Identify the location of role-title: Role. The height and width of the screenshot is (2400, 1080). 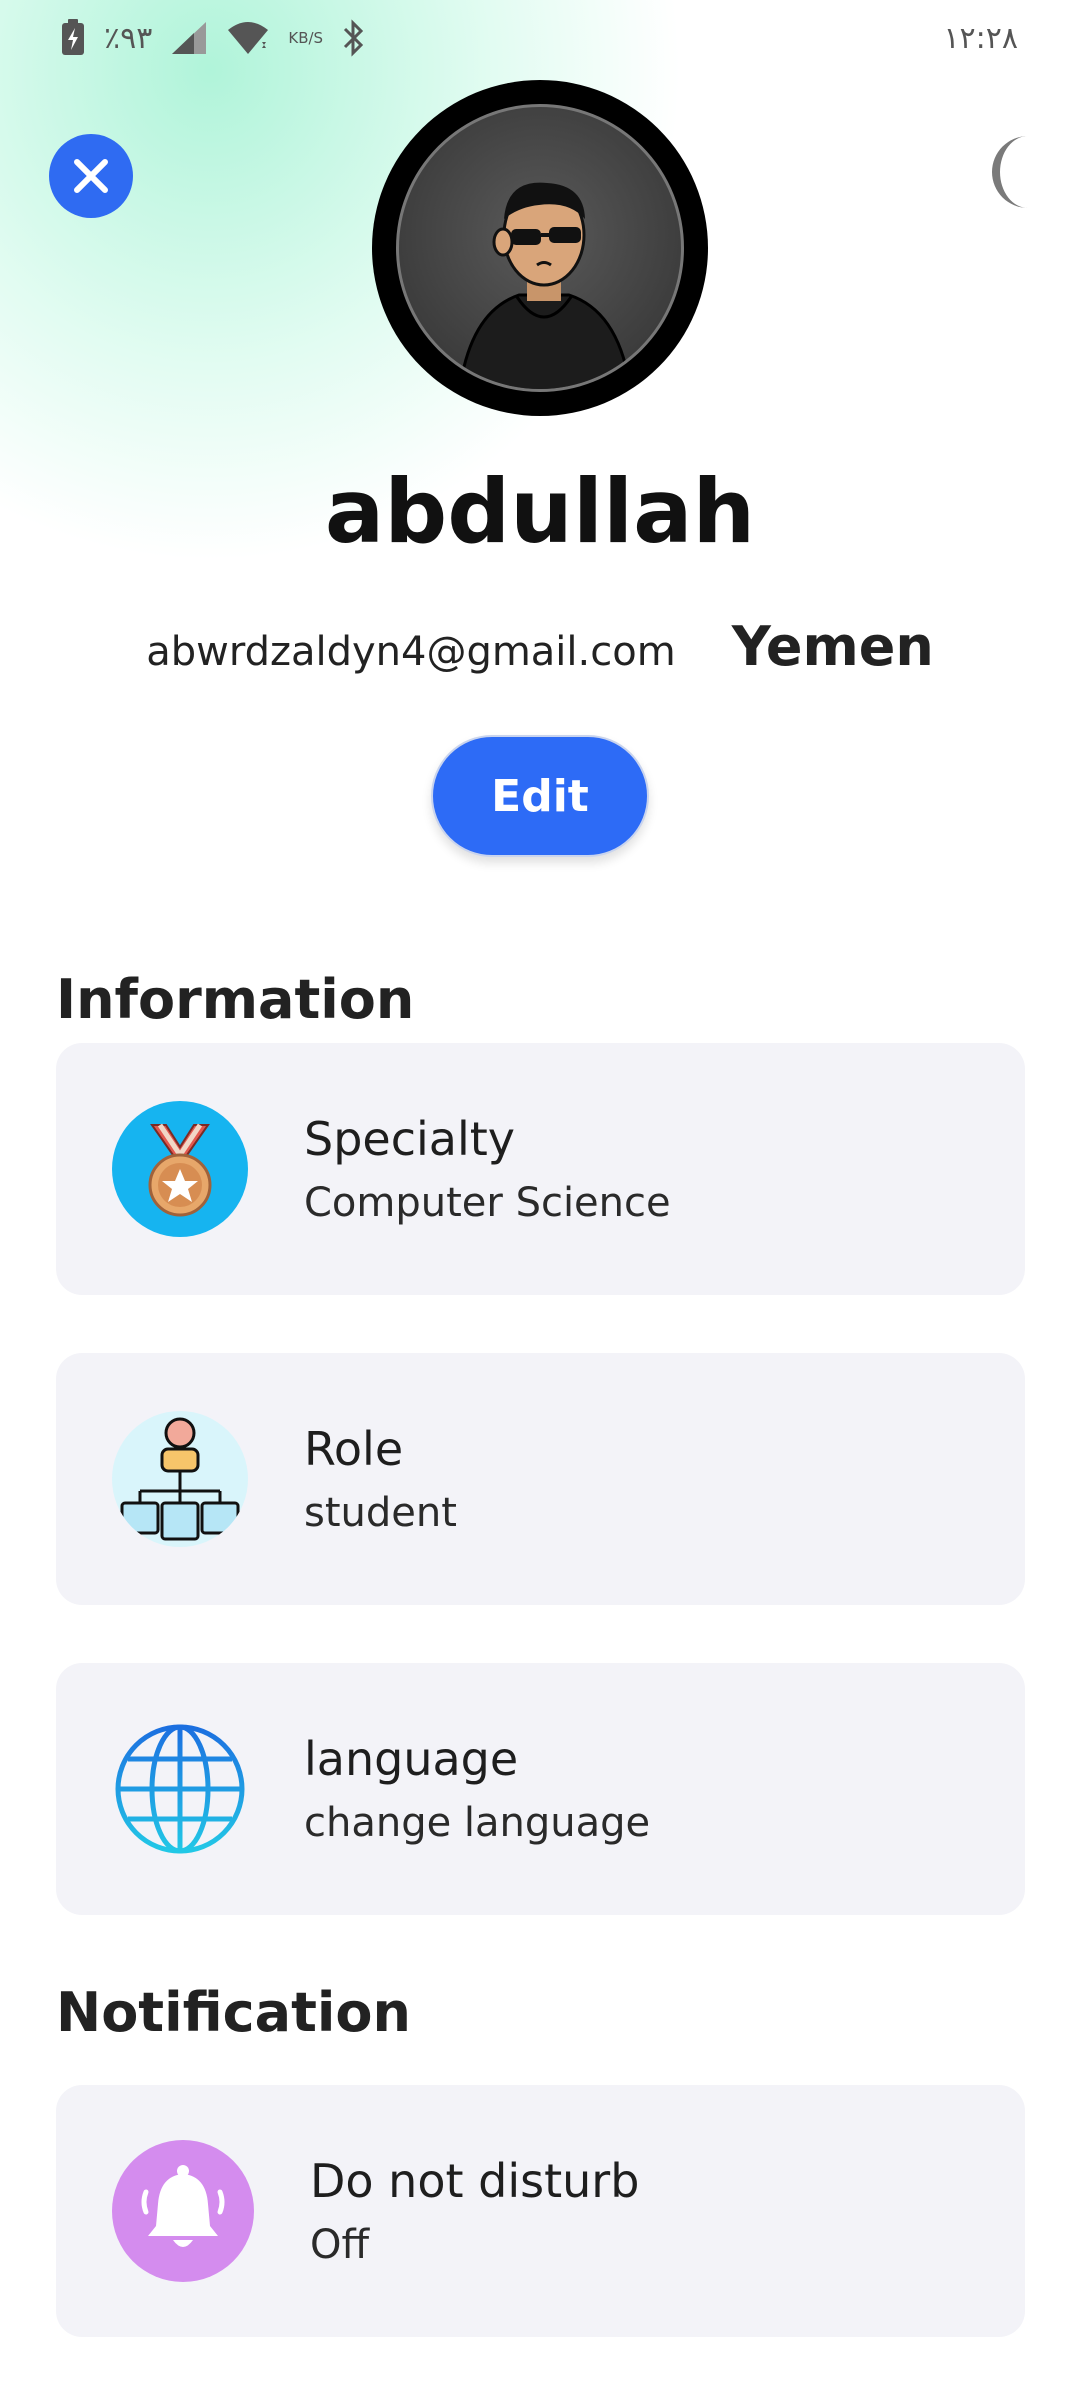
(354, 1449).